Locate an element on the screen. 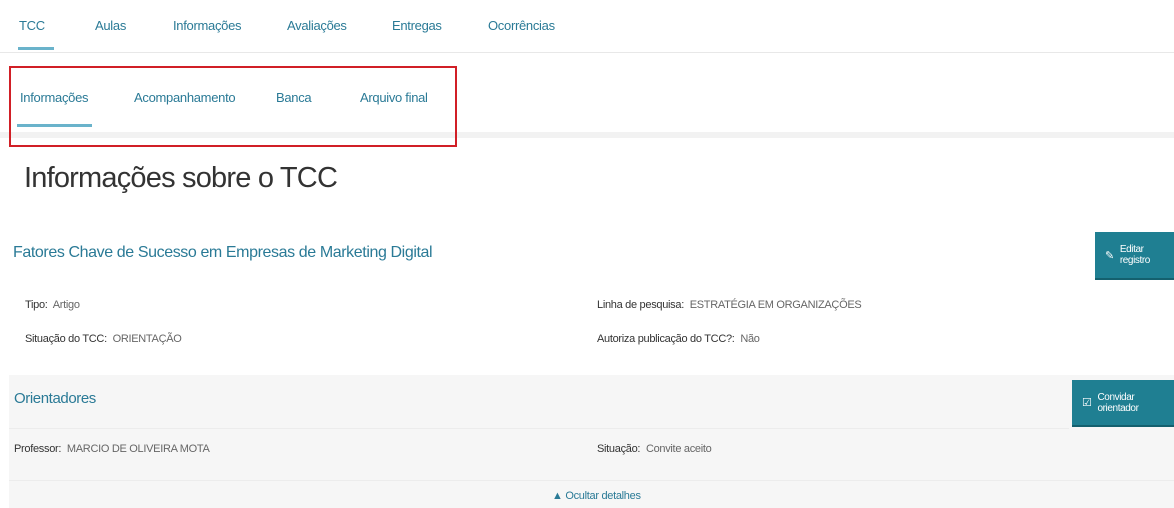 The image size is (1174, 508). tab-aulas: Aulas is located at coordinates (110, 25).